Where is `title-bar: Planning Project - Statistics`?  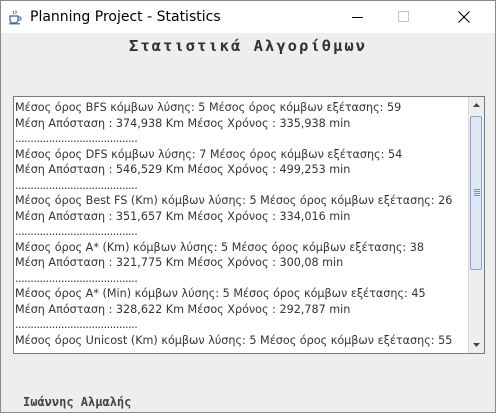 title-bar: Planning Project - Statistics is located at coordinates (248, 17).